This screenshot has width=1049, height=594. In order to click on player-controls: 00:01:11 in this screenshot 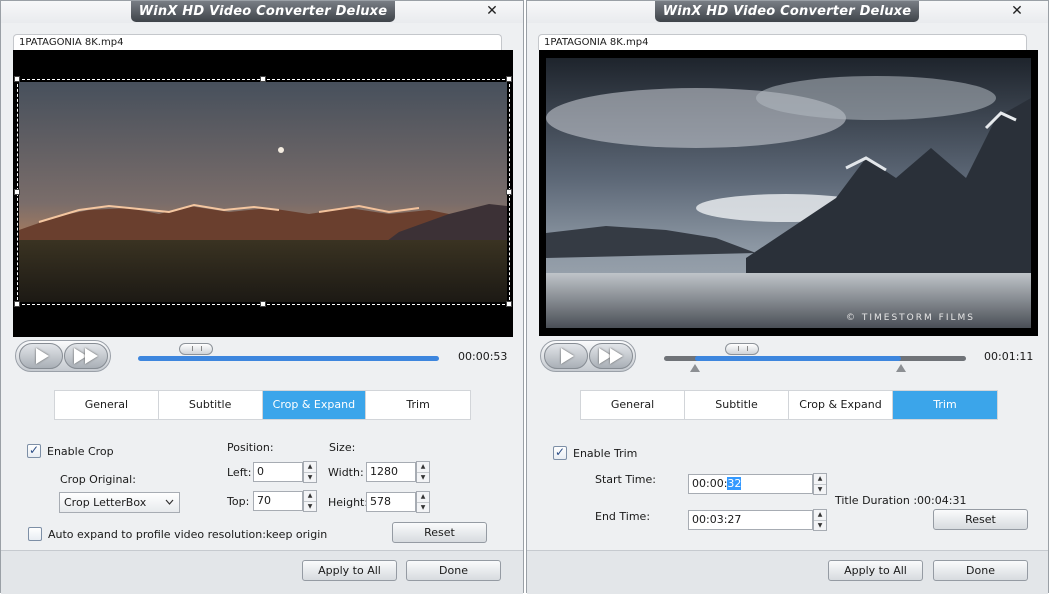, I will do `click(790, 357)`.